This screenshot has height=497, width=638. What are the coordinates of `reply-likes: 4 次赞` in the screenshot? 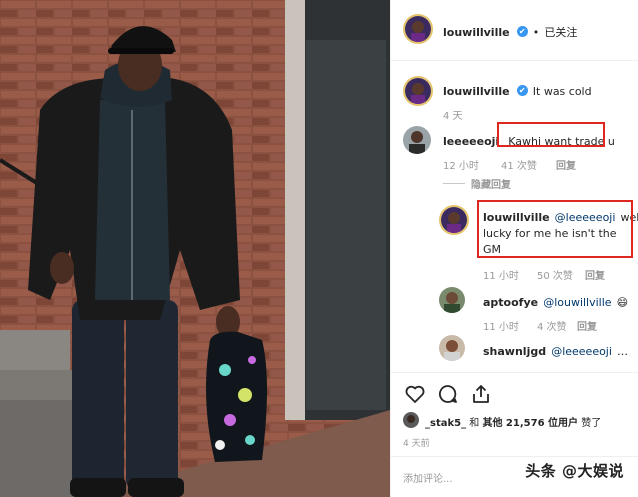 It's located at (552, 325).